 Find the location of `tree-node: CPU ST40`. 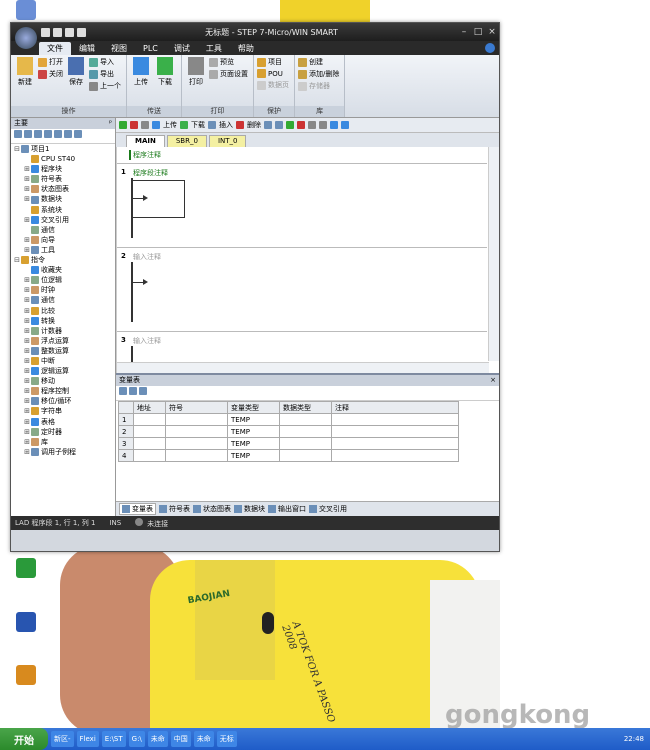

tree-node: CPU ST40 is located at coordinates (63, 159).